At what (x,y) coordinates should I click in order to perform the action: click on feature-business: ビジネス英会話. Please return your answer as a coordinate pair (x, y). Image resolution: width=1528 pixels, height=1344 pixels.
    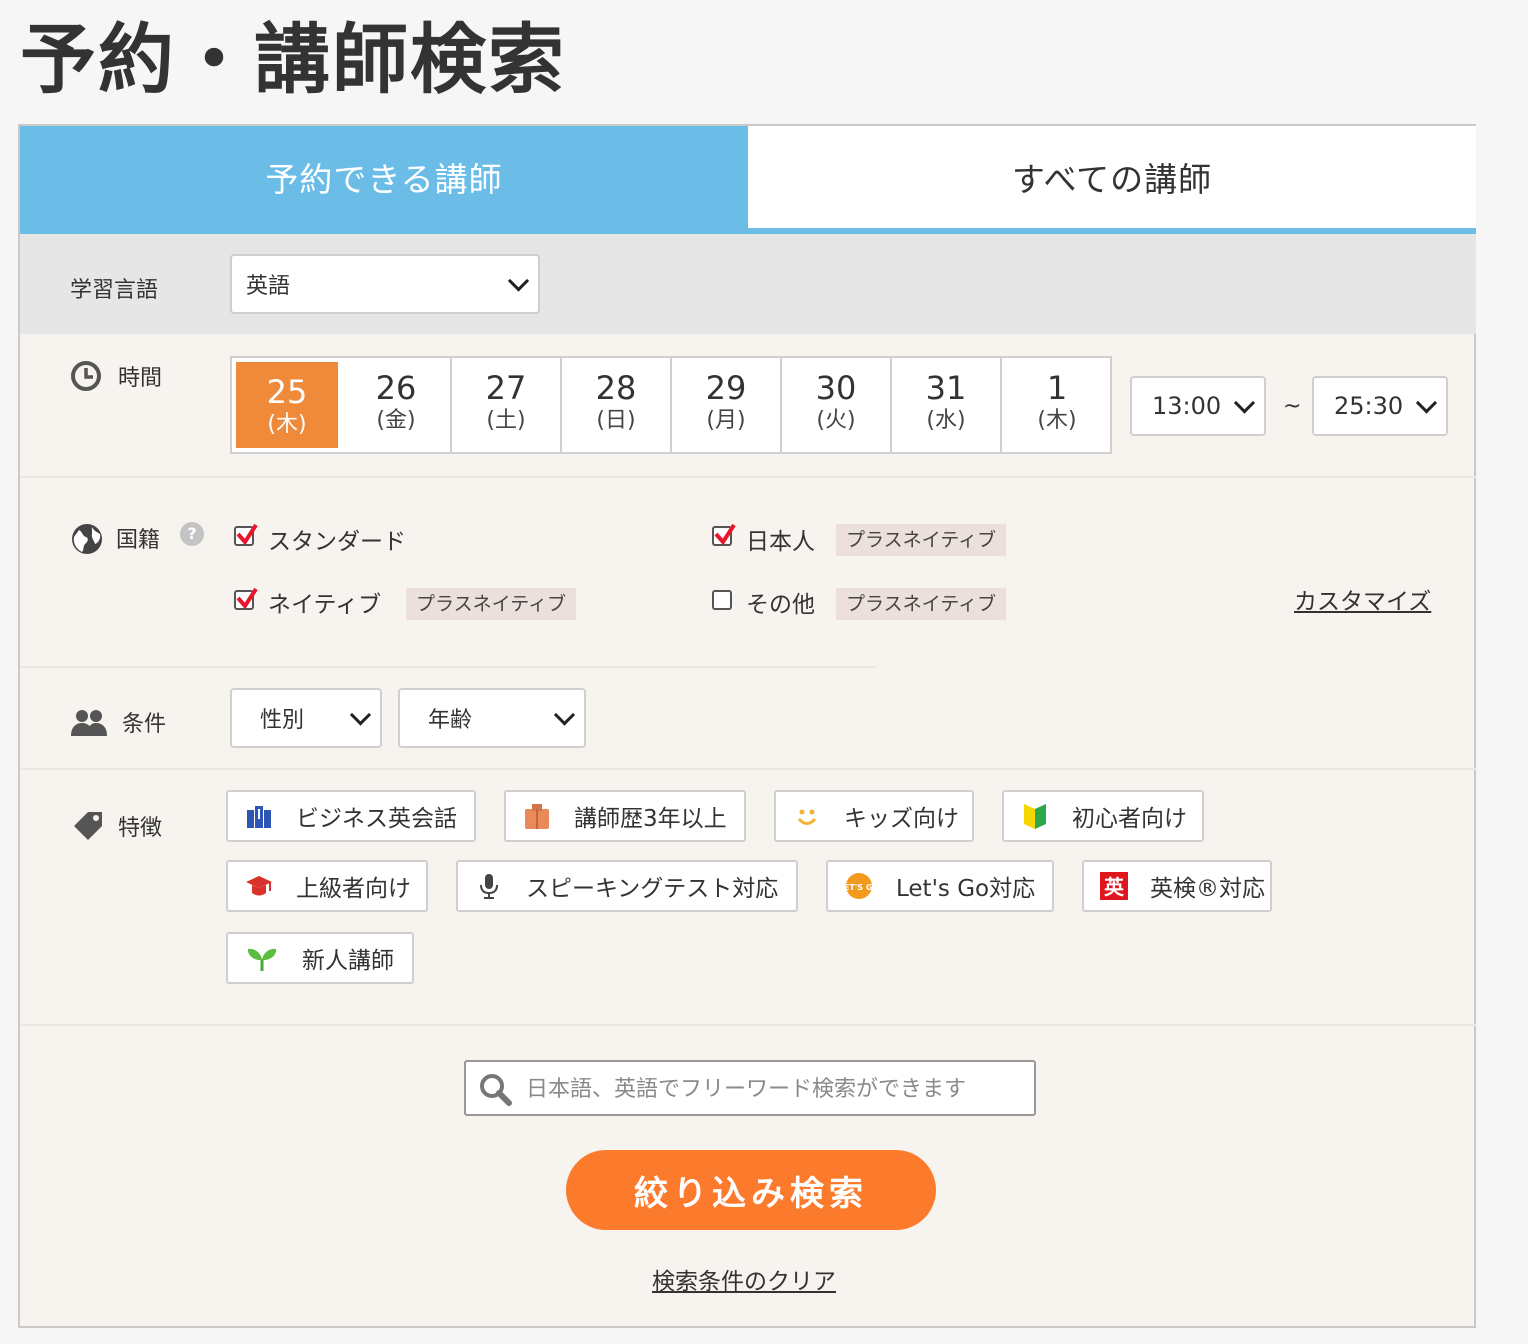
    Looking at the image, I should click on (351, 816).